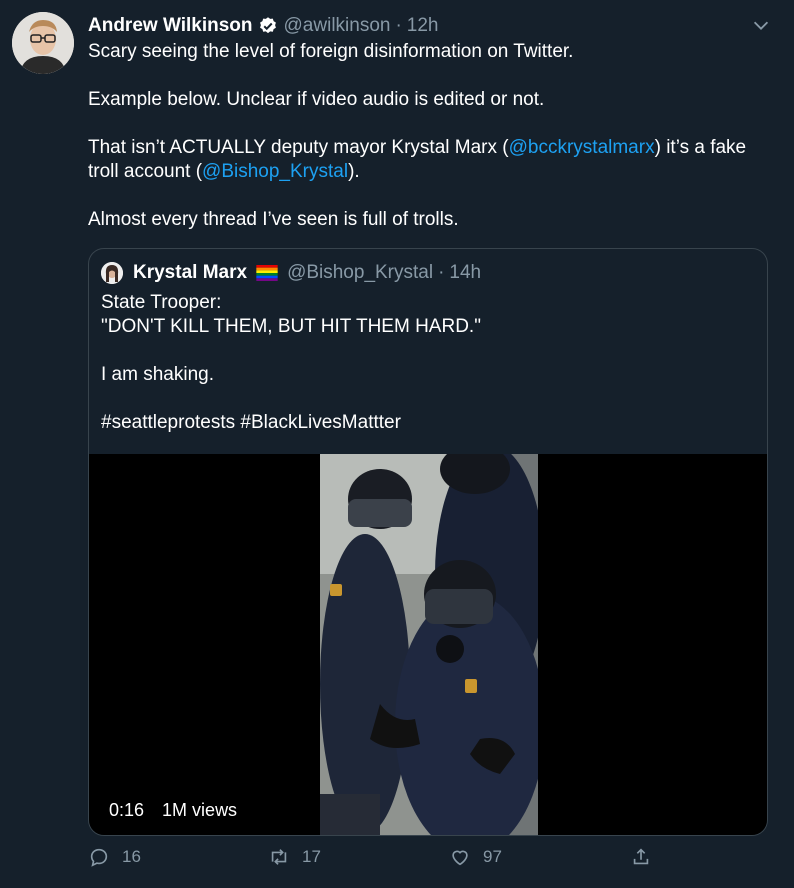 Image resolution: width=794 pixels, height=888 pixels. Describe the element at coordinates (761, 25) in the screenshot. I see `chevron-down-icon` at that location.